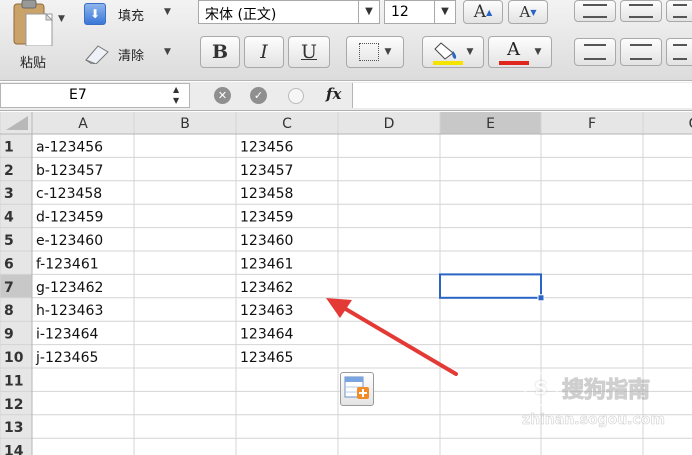 This screenshot has width=692, height=455. I want to click on row-header-label: 13, so click(13, 428).